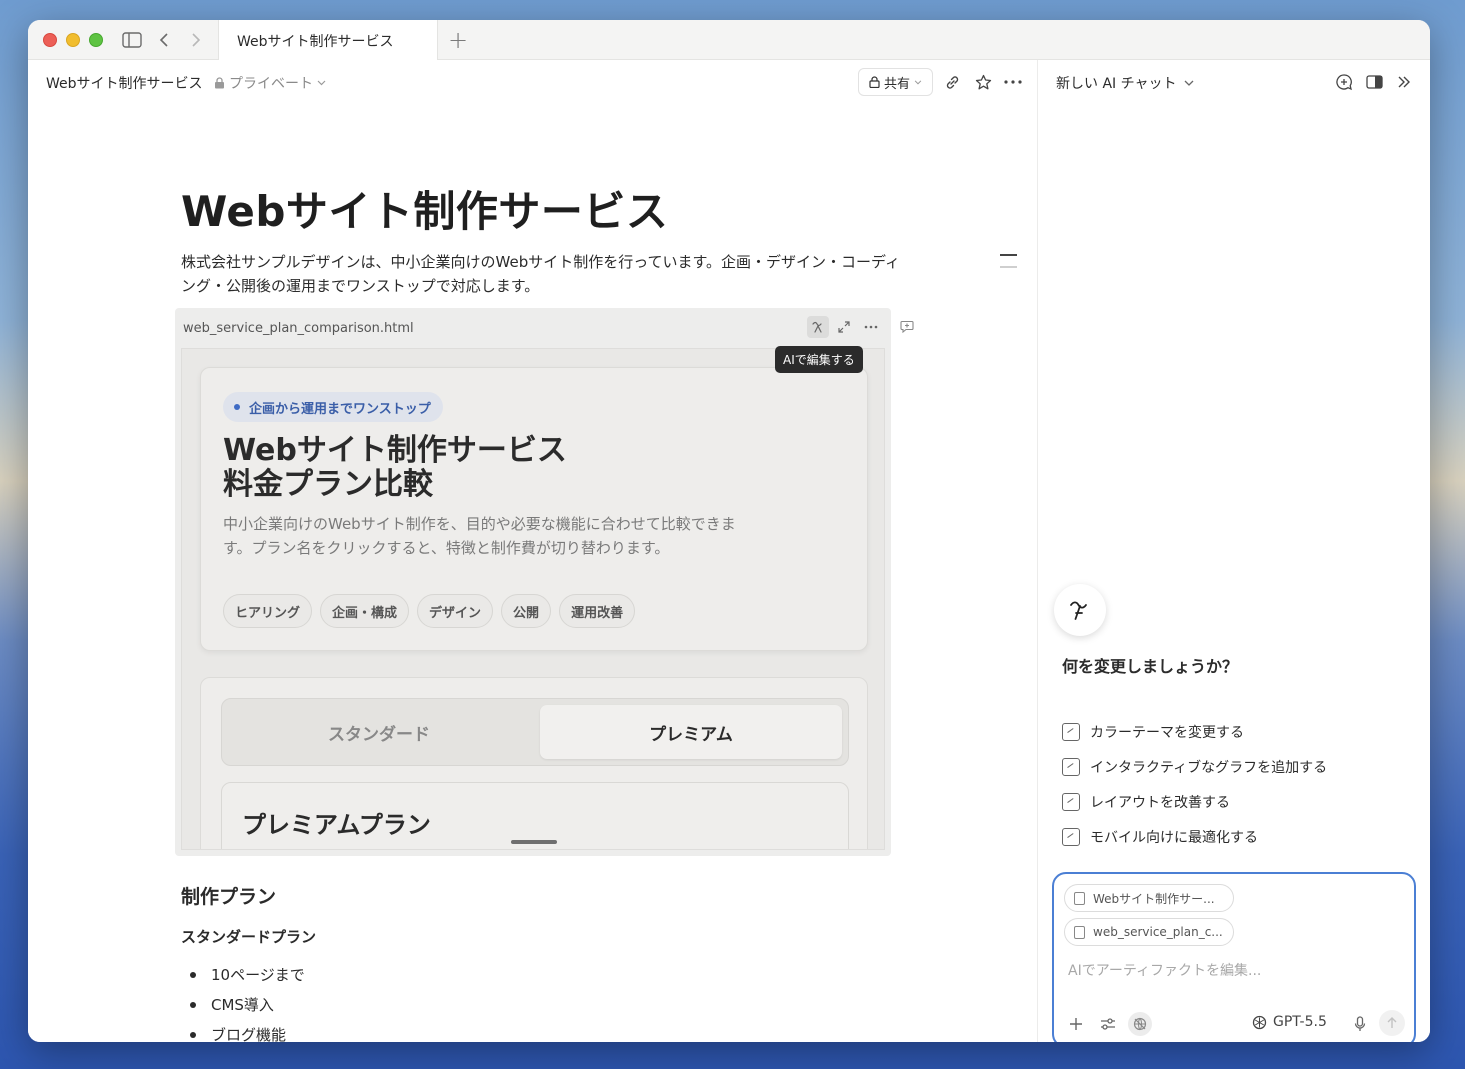  Describe the element at coordinates (243, 1033) in the screenshot. I see `list-item: ブログ機能` at that location.